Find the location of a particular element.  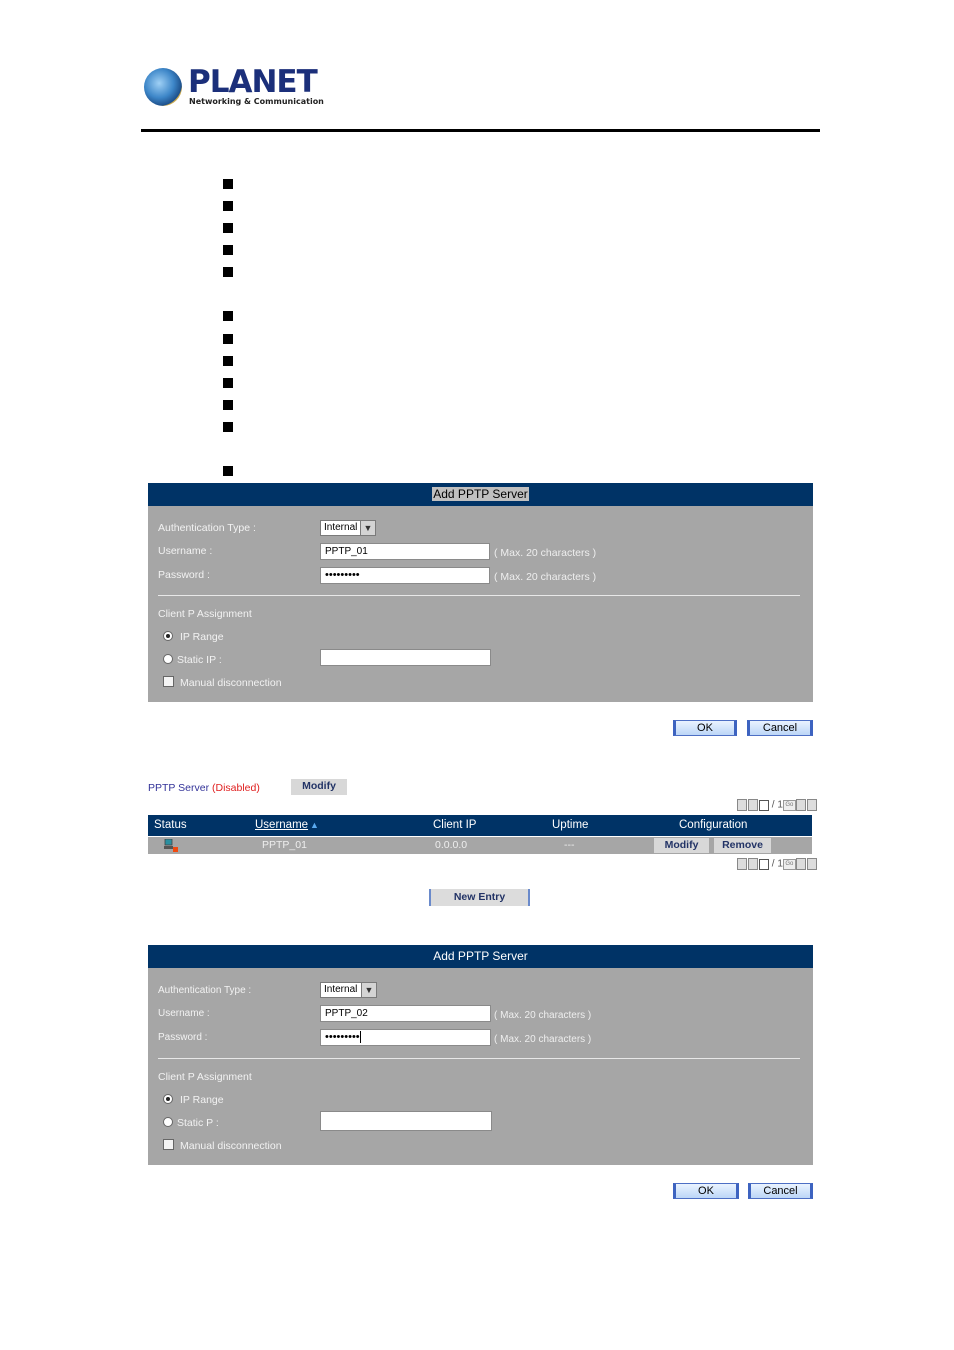

table-row: PPTP_01 0.0.0.0 --- Modify Remove is located at coordinates (480, 845).